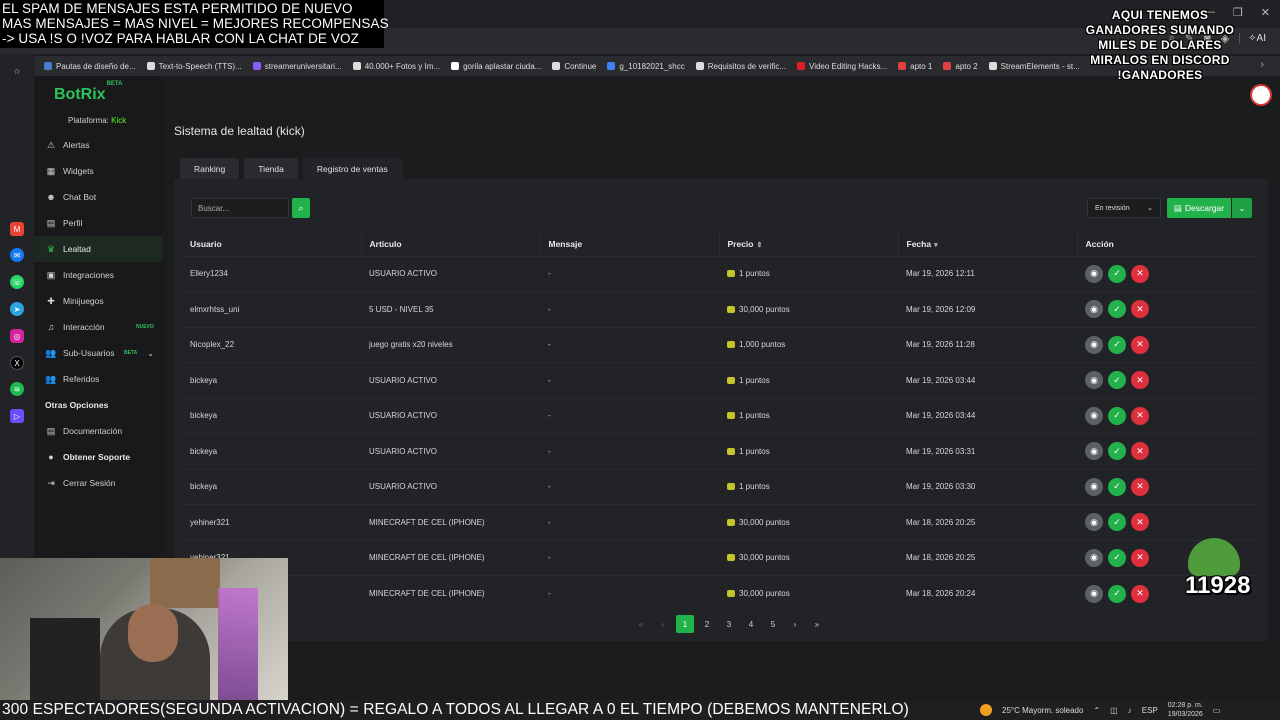 The height and width of the screenshot is (720, 1280). Describe the element at coordinates (1150, 710) in the screenshot. I see `language-indicator: ESP` at that location.